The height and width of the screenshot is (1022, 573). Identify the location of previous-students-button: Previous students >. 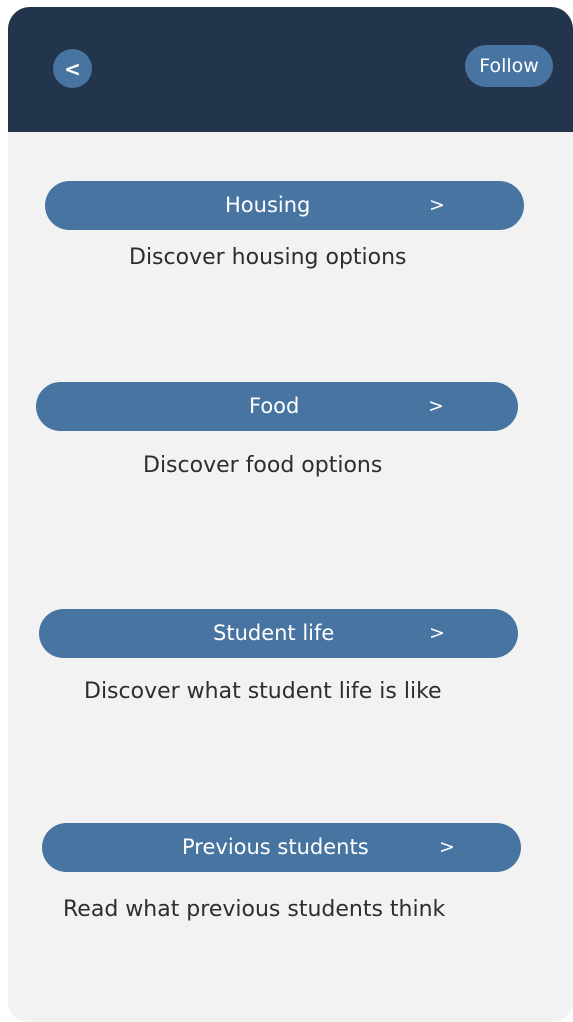
(281, 847).